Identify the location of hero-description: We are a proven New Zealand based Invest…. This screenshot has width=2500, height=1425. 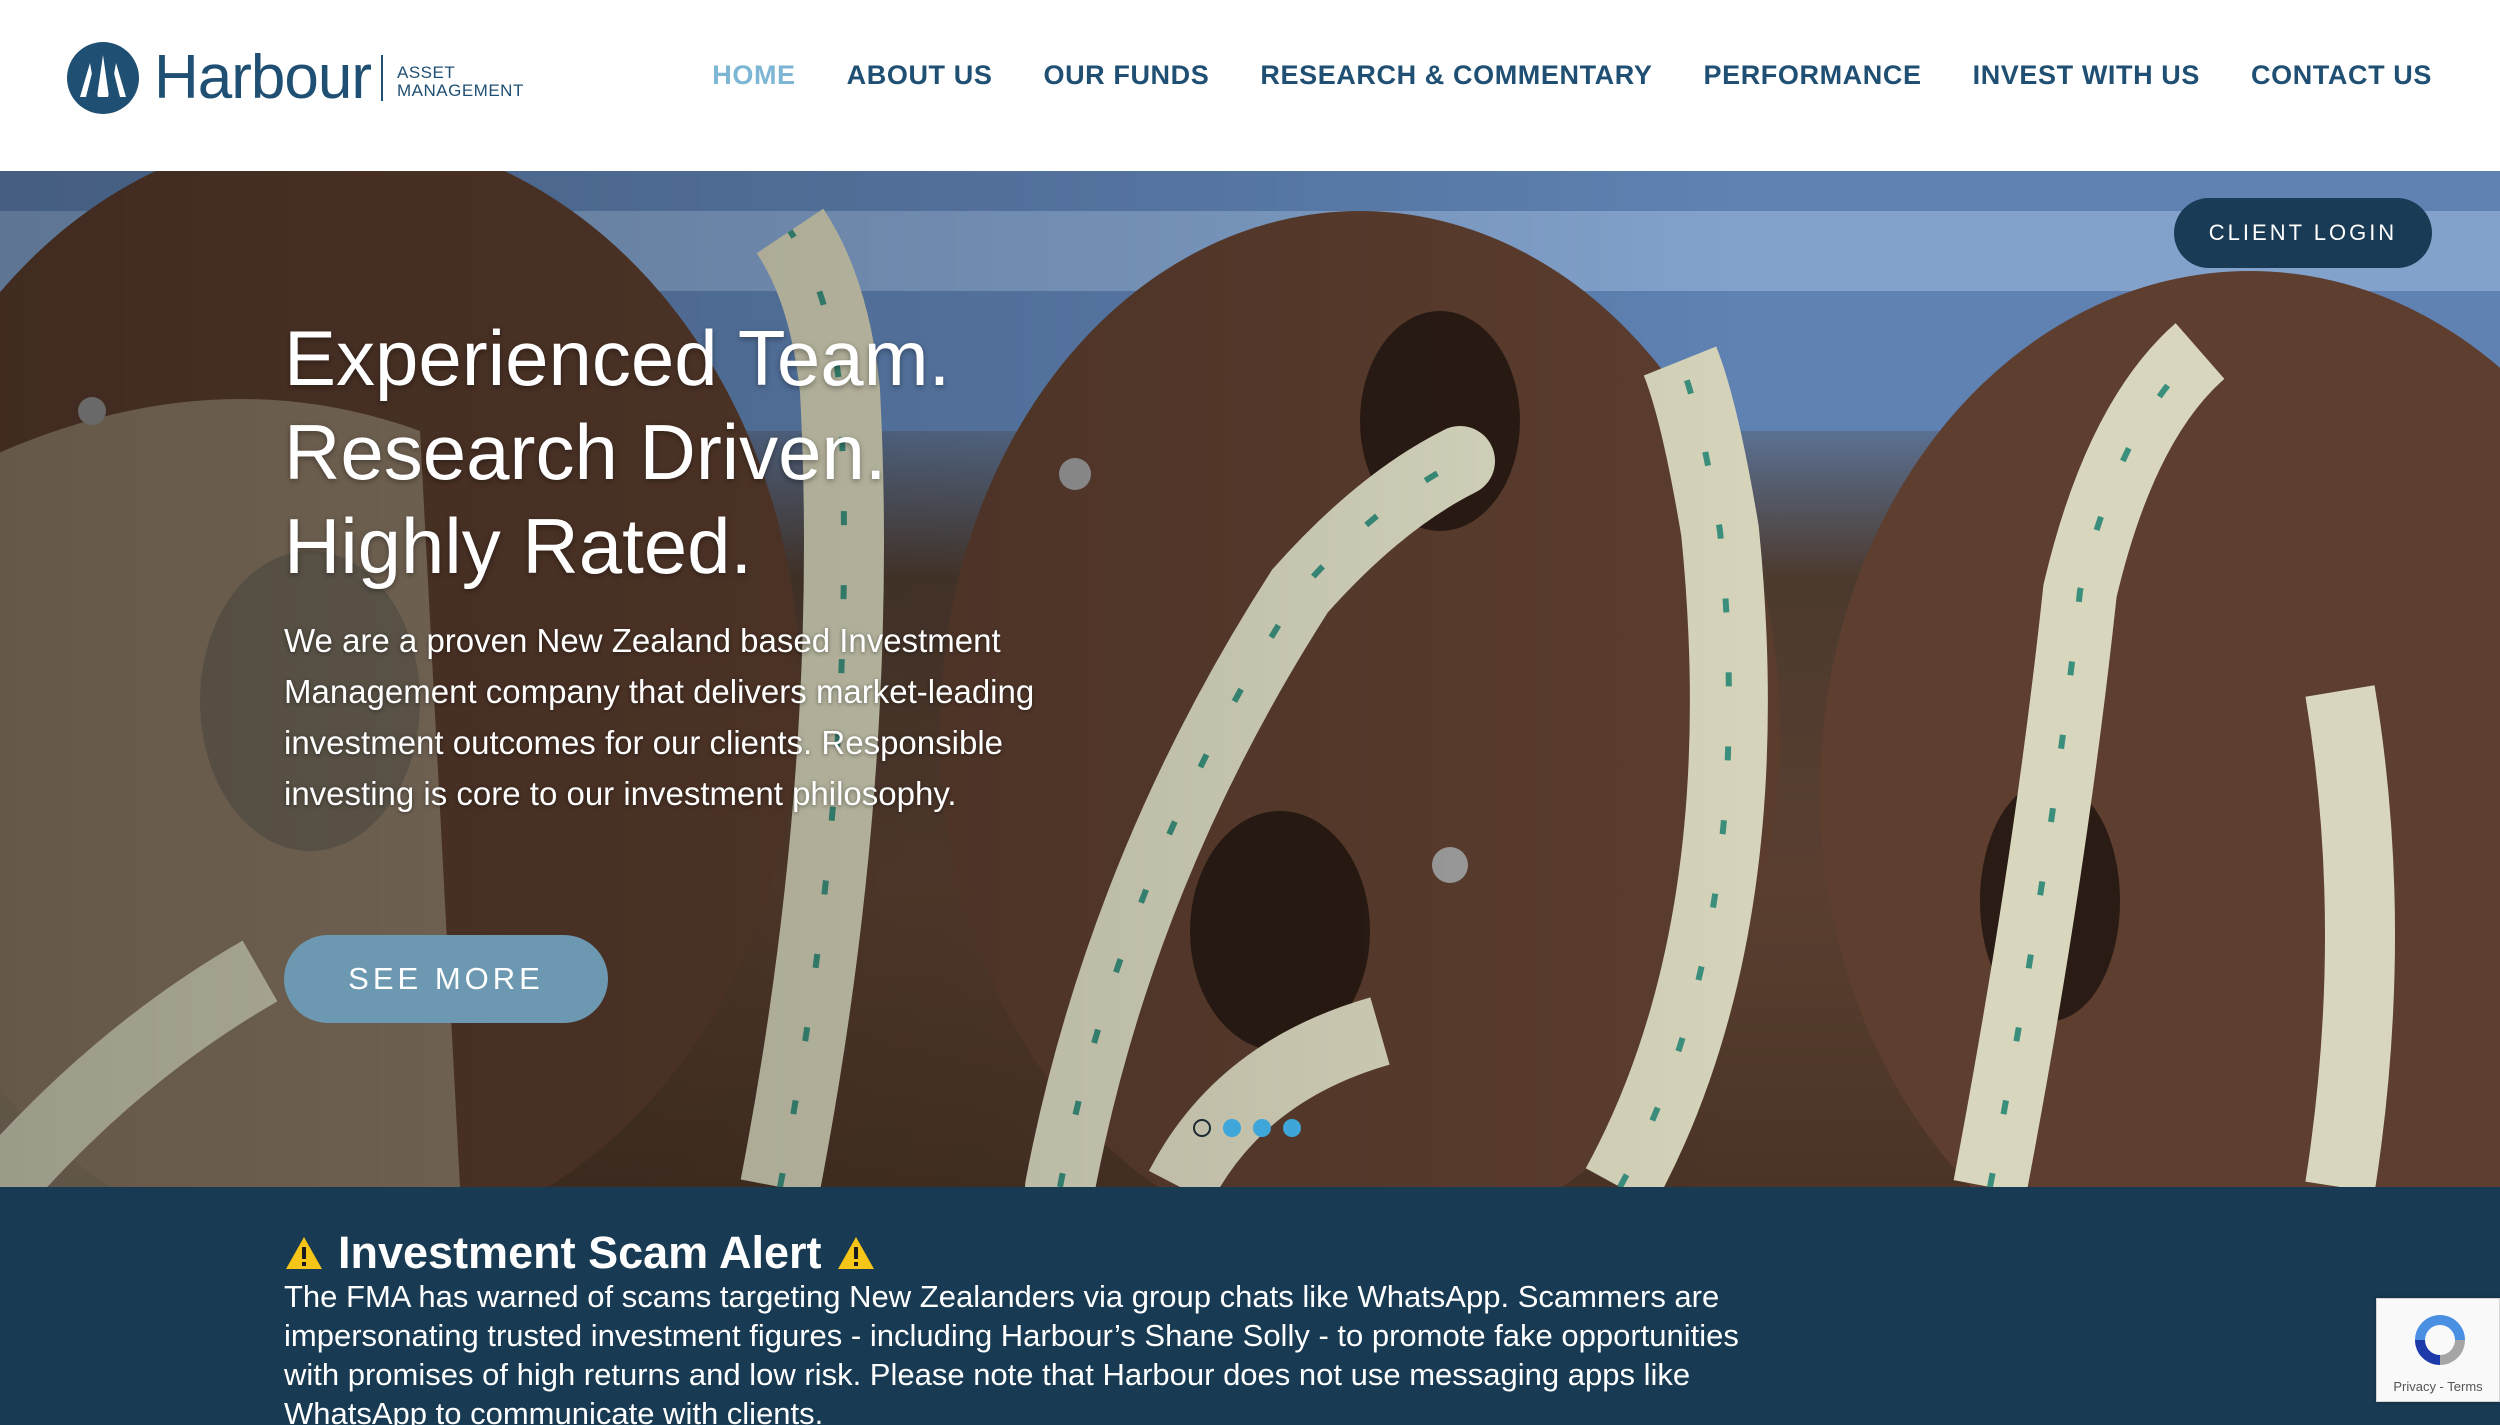
(659, 717).